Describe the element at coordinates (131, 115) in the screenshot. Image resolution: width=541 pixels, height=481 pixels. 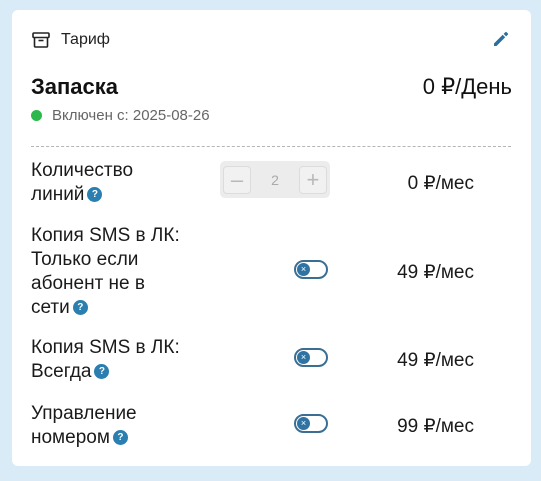
I see `status-text: Включен с: 2025-08-26` at that location.